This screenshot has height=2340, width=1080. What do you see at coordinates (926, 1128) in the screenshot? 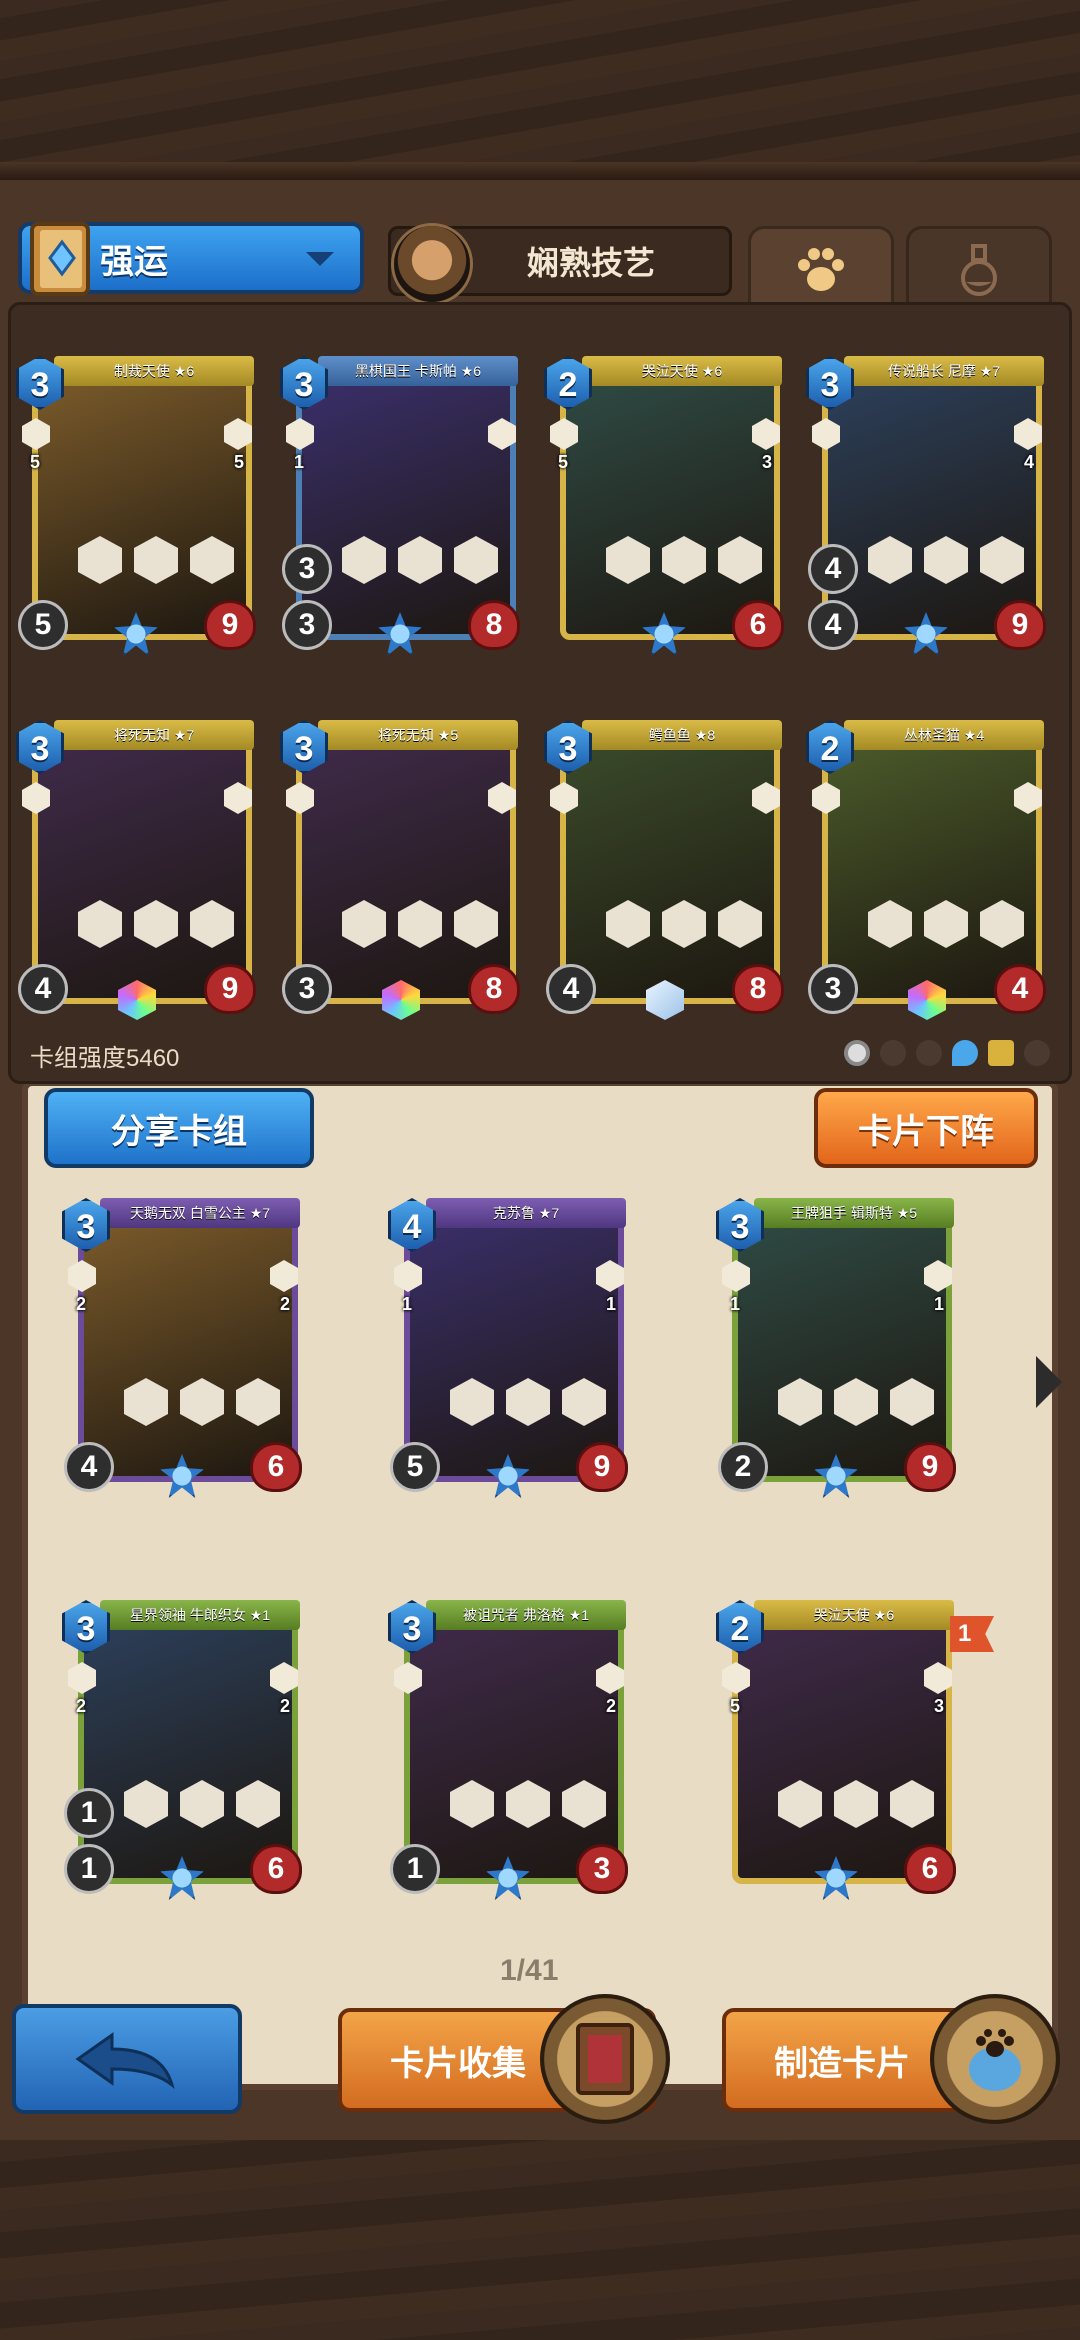
I see `unequip-card-button: 卡片下阵` at bounding box center [926, 1128].